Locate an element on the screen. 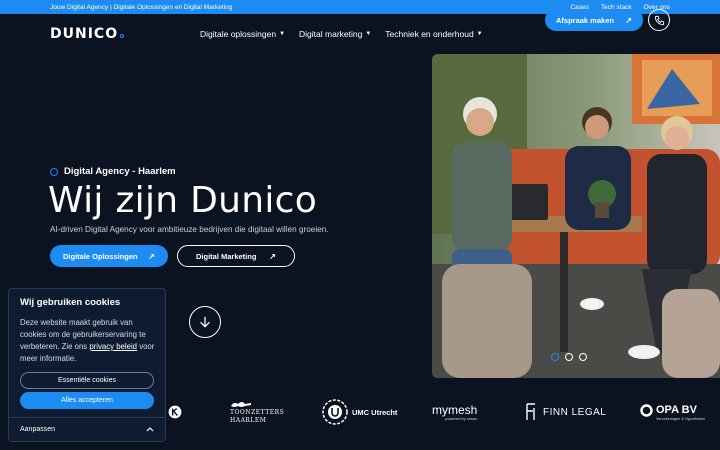 The height and width of the screenshot is (450, 720). cookie-customize-toggle: Aanpassen is located at coordinates (87, 429).